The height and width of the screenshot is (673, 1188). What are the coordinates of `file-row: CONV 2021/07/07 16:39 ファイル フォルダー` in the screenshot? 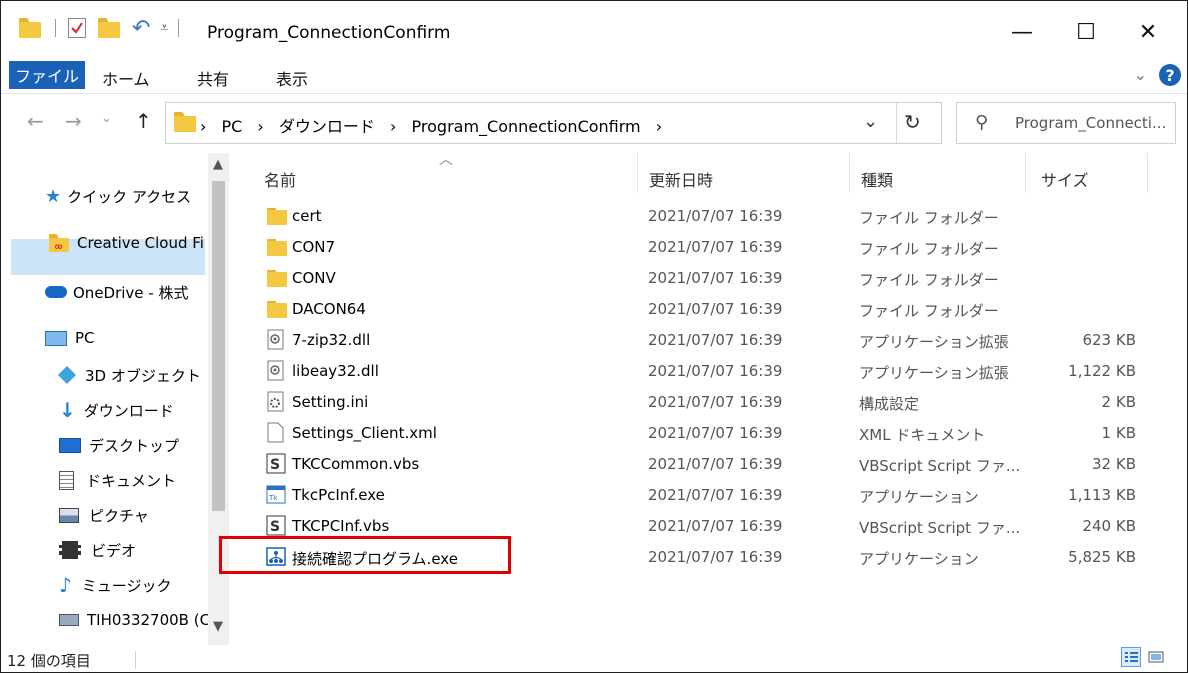 It's located at (713, 279).